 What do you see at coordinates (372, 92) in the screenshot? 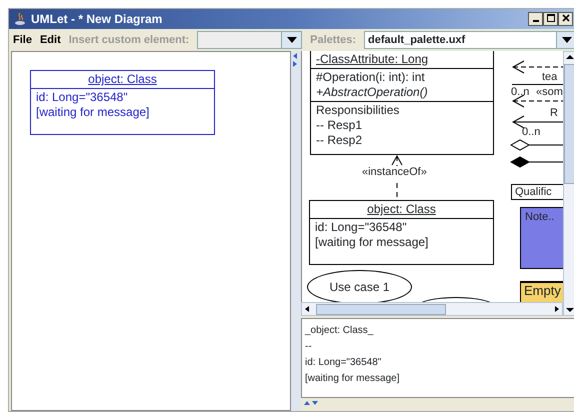
I see `class-operation: +AbstractOperation()` at bounding box center [372, 92].